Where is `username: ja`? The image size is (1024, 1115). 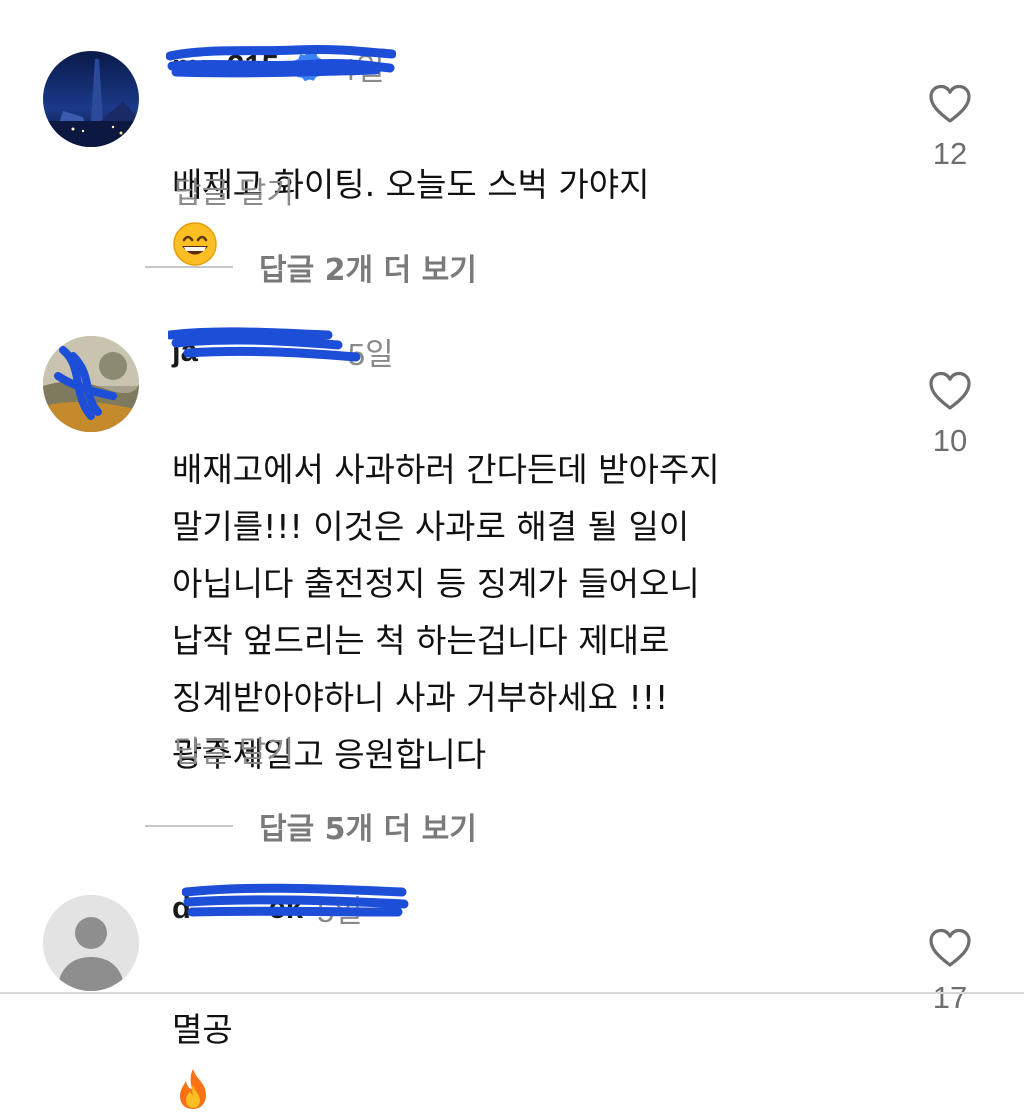 username: ja is located at coordinates (185, 351).